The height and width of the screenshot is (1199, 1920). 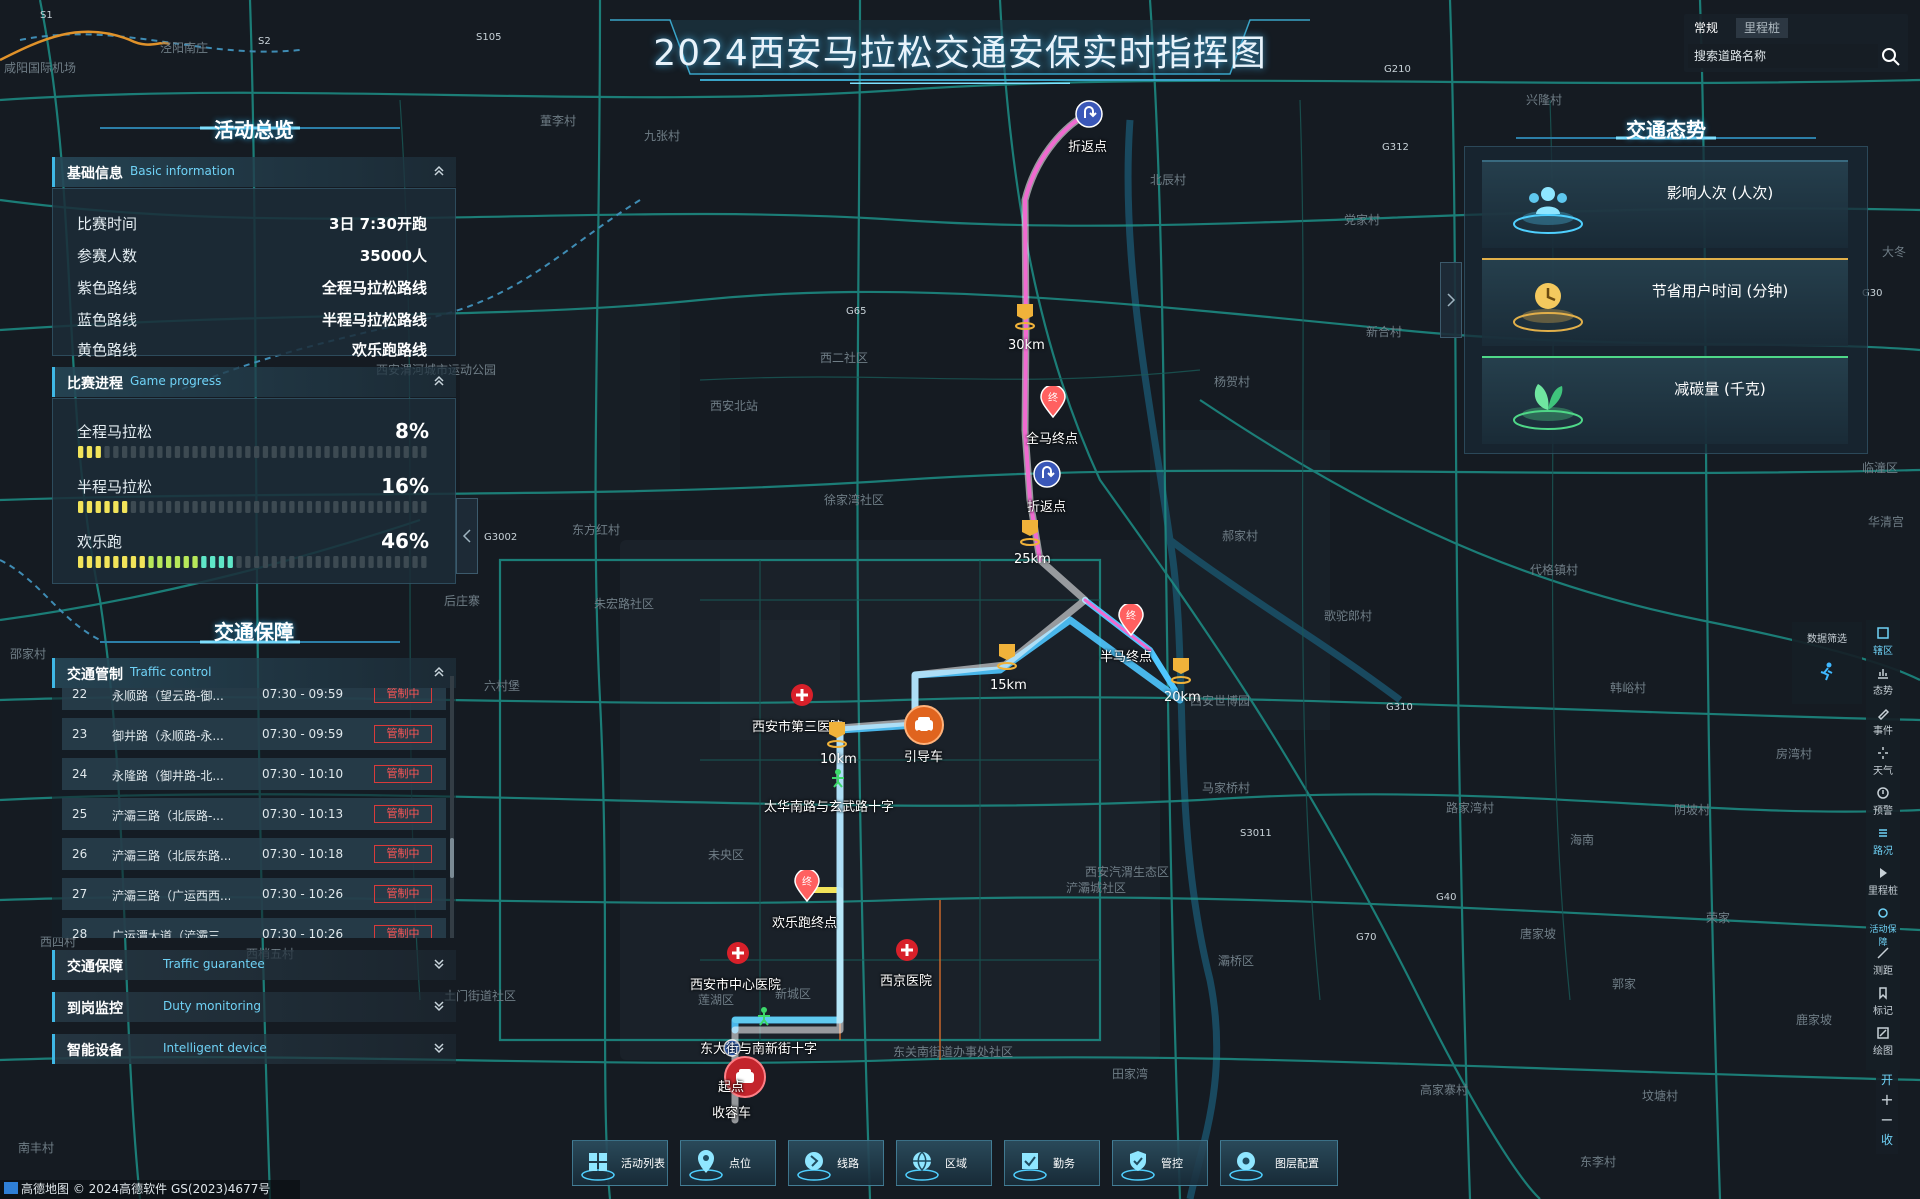 I want to click on amap-logo-icon, so click(x=11, y=1188).